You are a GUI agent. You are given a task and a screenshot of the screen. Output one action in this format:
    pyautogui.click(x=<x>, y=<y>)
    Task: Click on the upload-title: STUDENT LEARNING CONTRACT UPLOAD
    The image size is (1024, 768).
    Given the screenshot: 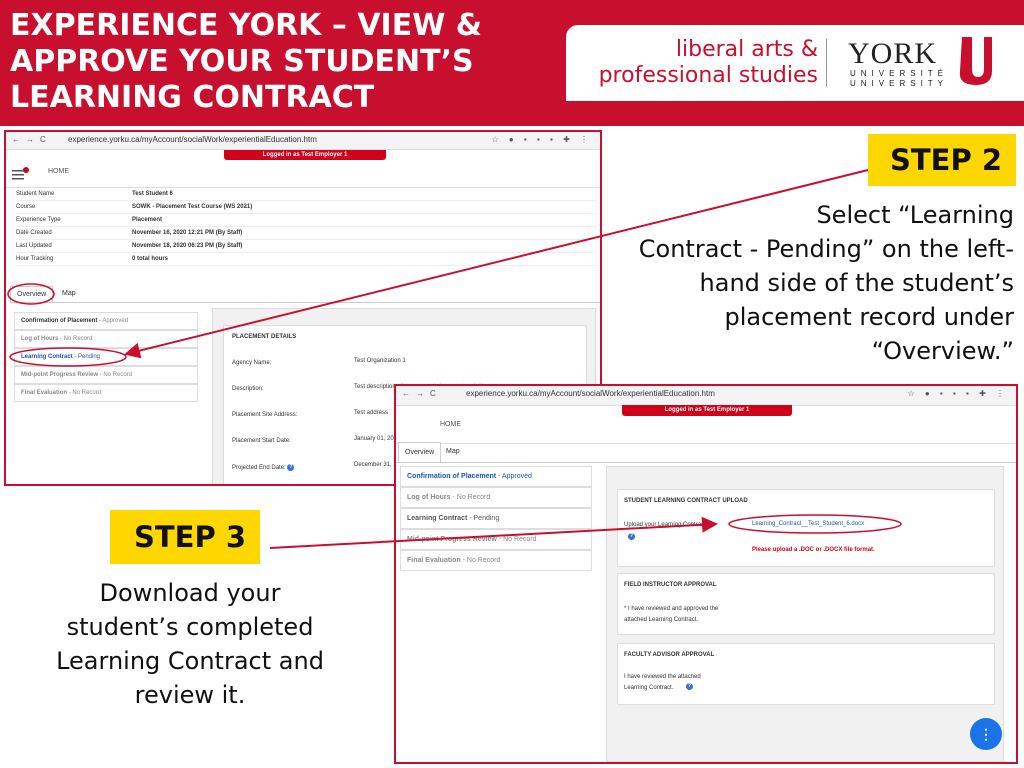 What is the action you would take?
    pyautogui.click(x=686, y=501)
    